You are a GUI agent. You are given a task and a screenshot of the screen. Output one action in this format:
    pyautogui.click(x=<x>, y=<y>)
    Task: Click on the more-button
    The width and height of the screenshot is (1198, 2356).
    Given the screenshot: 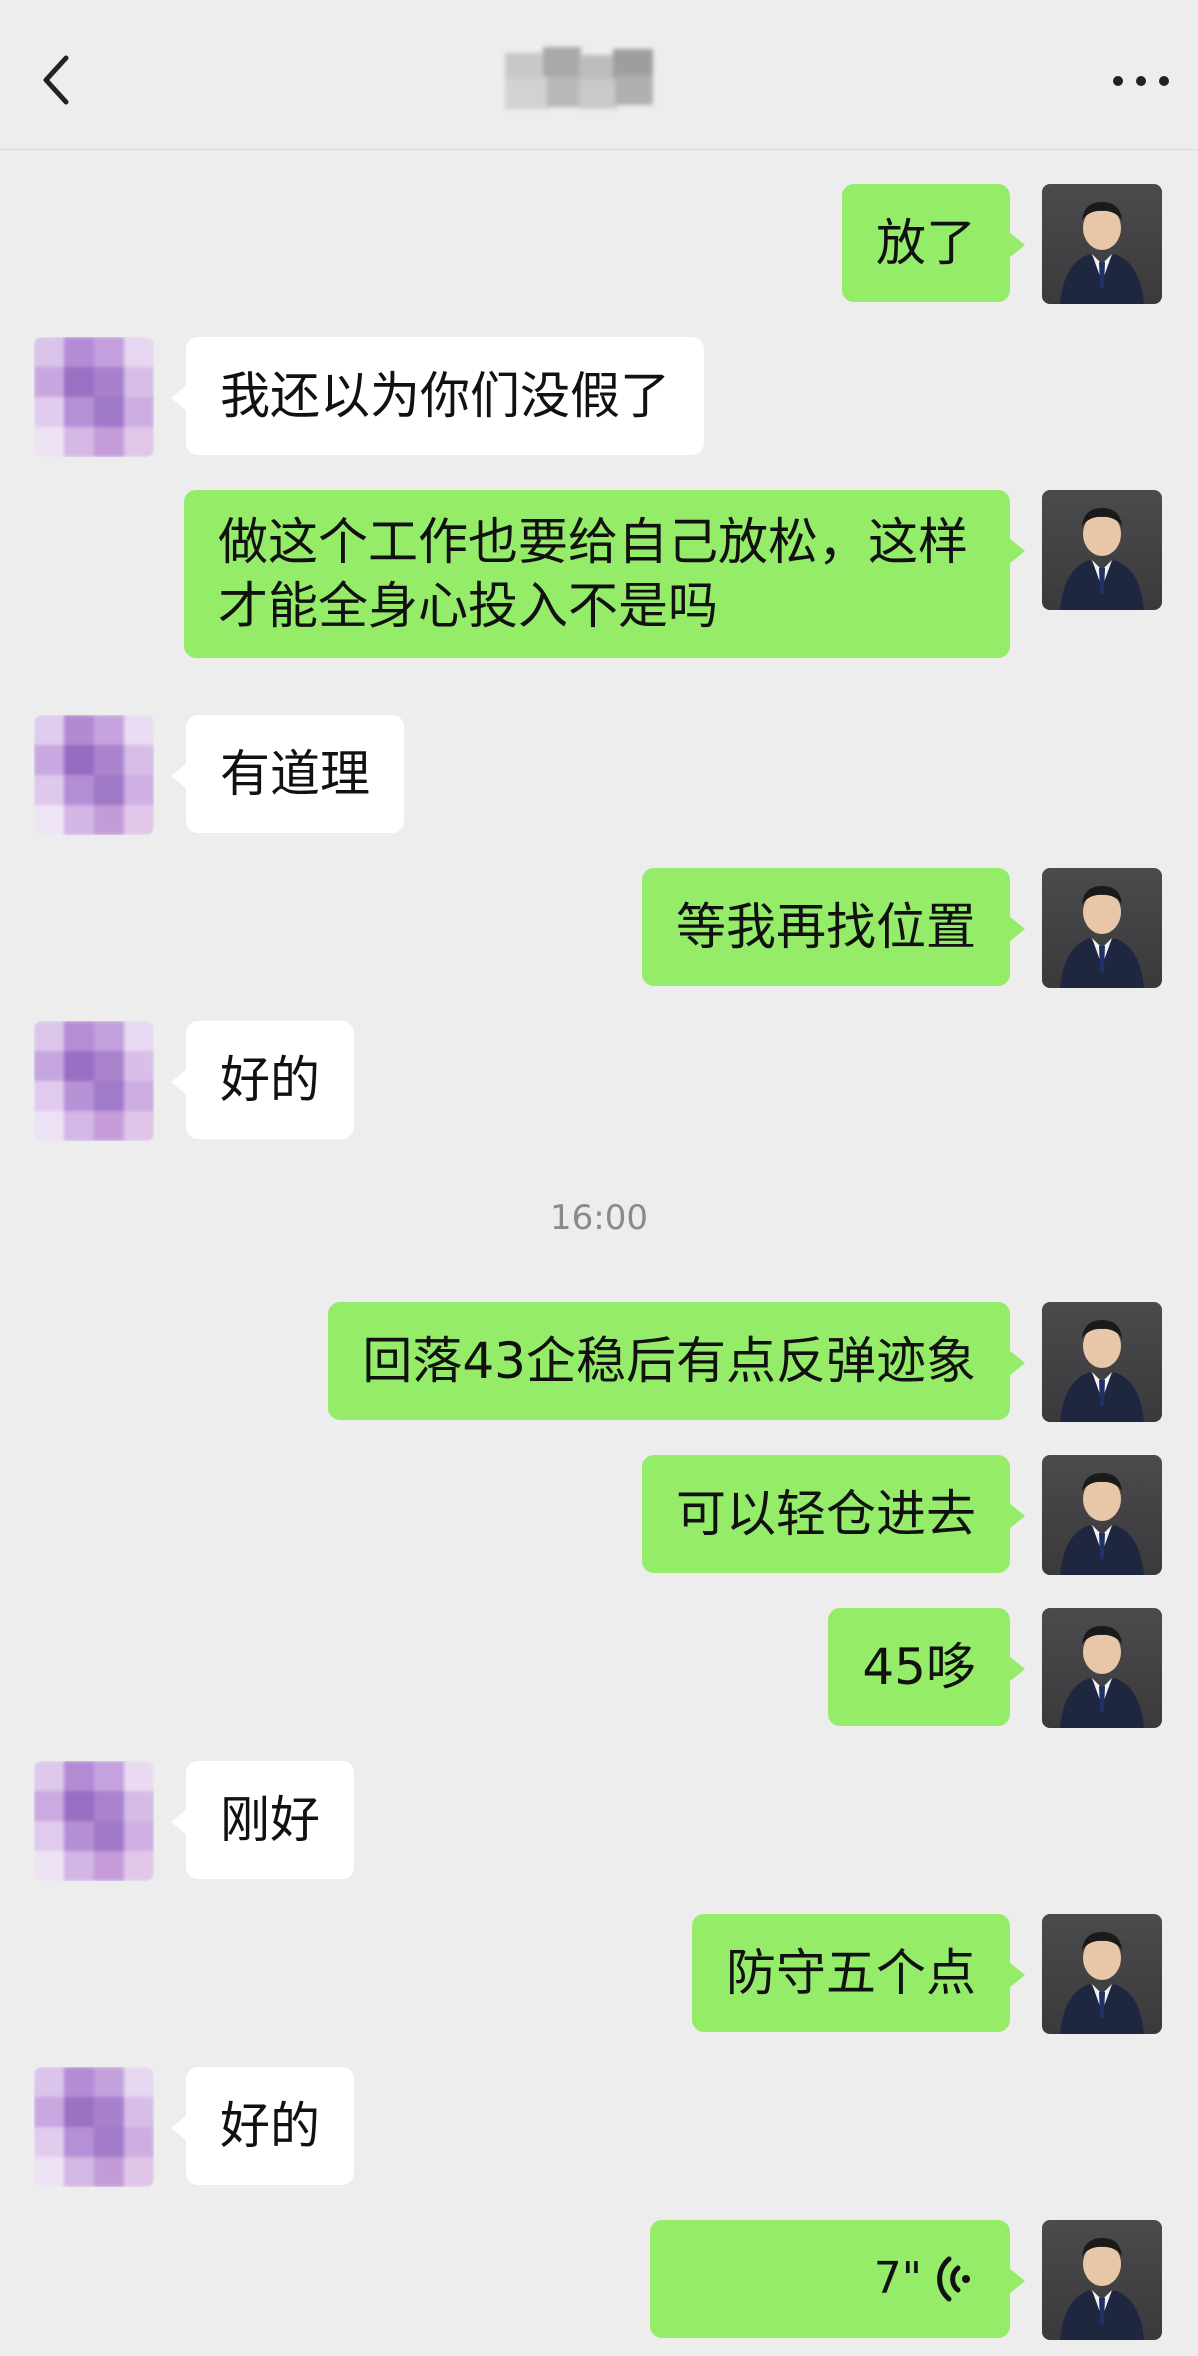 What is the action you would take?
    pyautogui.click(x=1141, y=80)
    